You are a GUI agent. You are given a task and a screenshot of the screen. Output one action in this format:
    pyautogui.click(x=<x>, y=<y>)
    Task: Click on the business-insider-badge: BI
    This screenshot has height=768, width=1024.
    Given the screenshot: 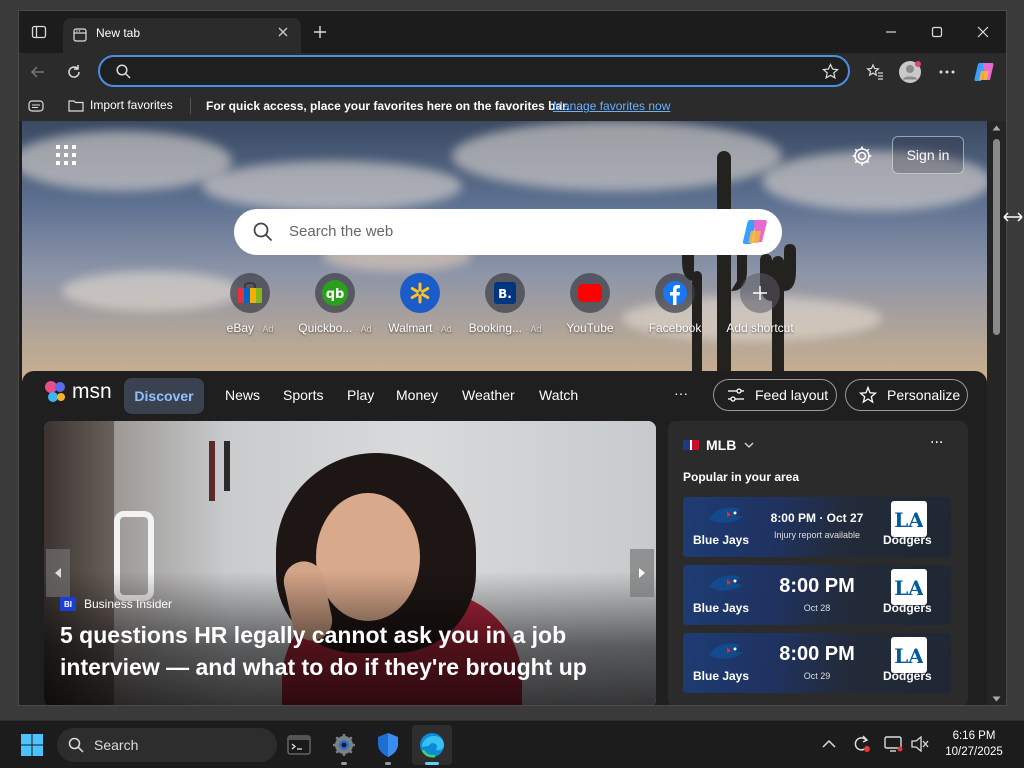 What is the action you would take?
    pyautogui.click(x=68, y=604)
    